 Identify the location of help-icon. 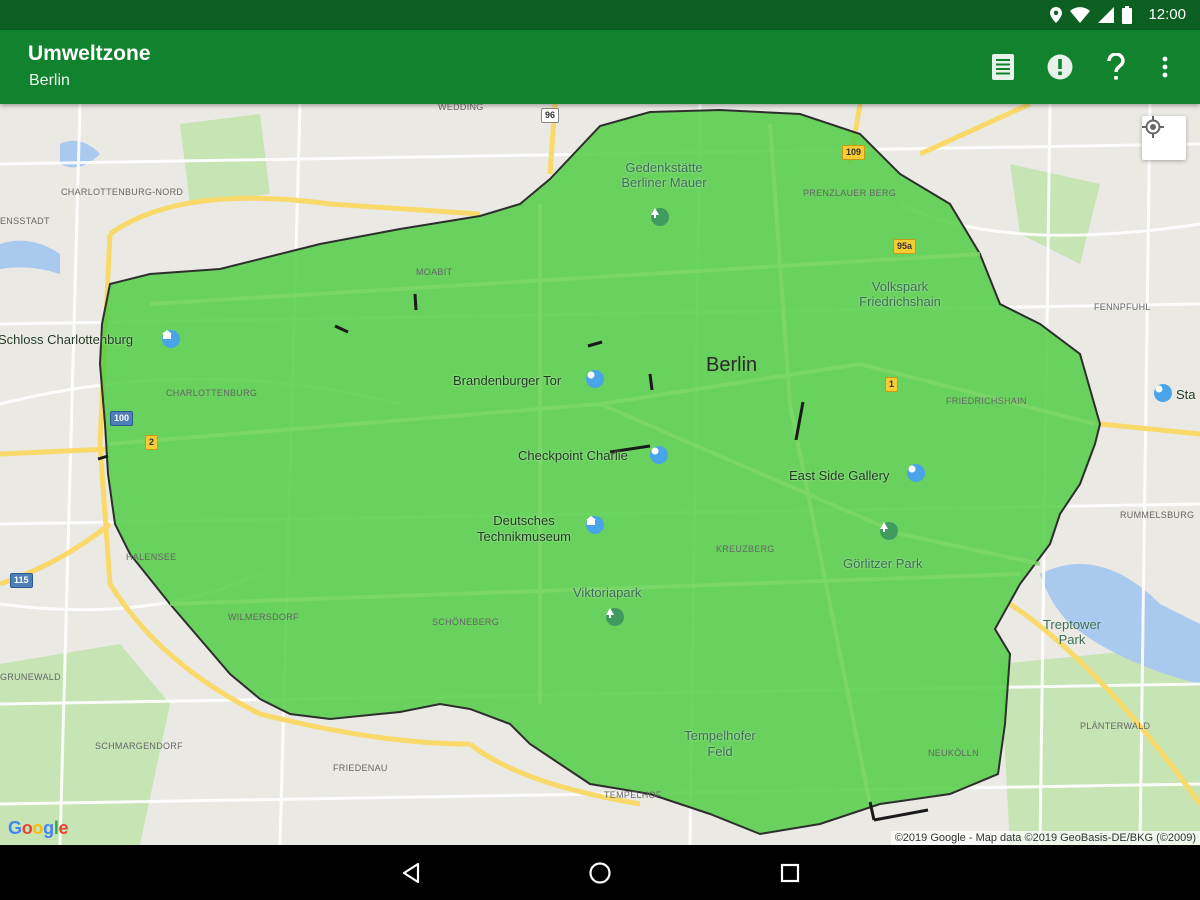
(1116, 66).